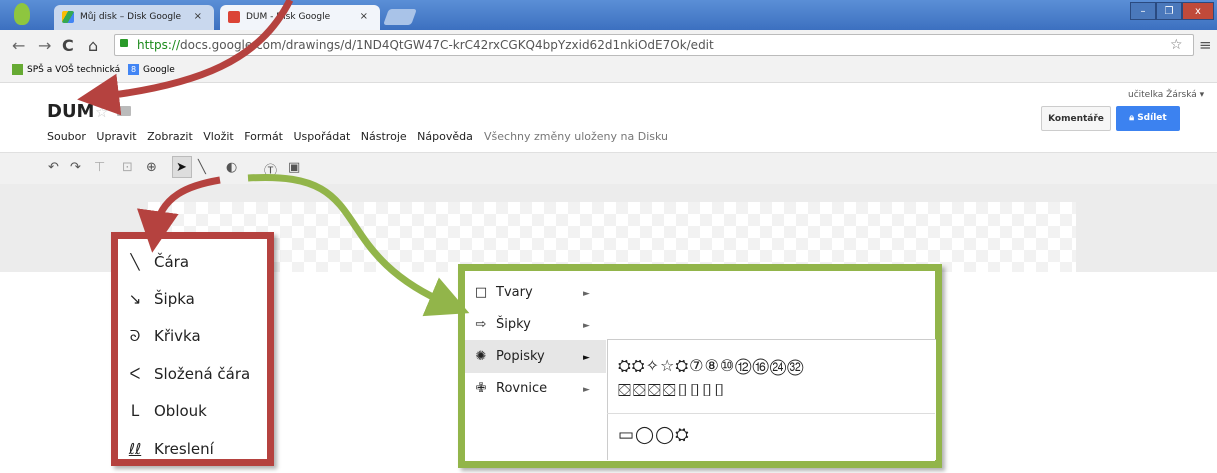 The width and height of the screenshot is (1217, 473). I want to click on red-arrow-lines, so click(179, 214).